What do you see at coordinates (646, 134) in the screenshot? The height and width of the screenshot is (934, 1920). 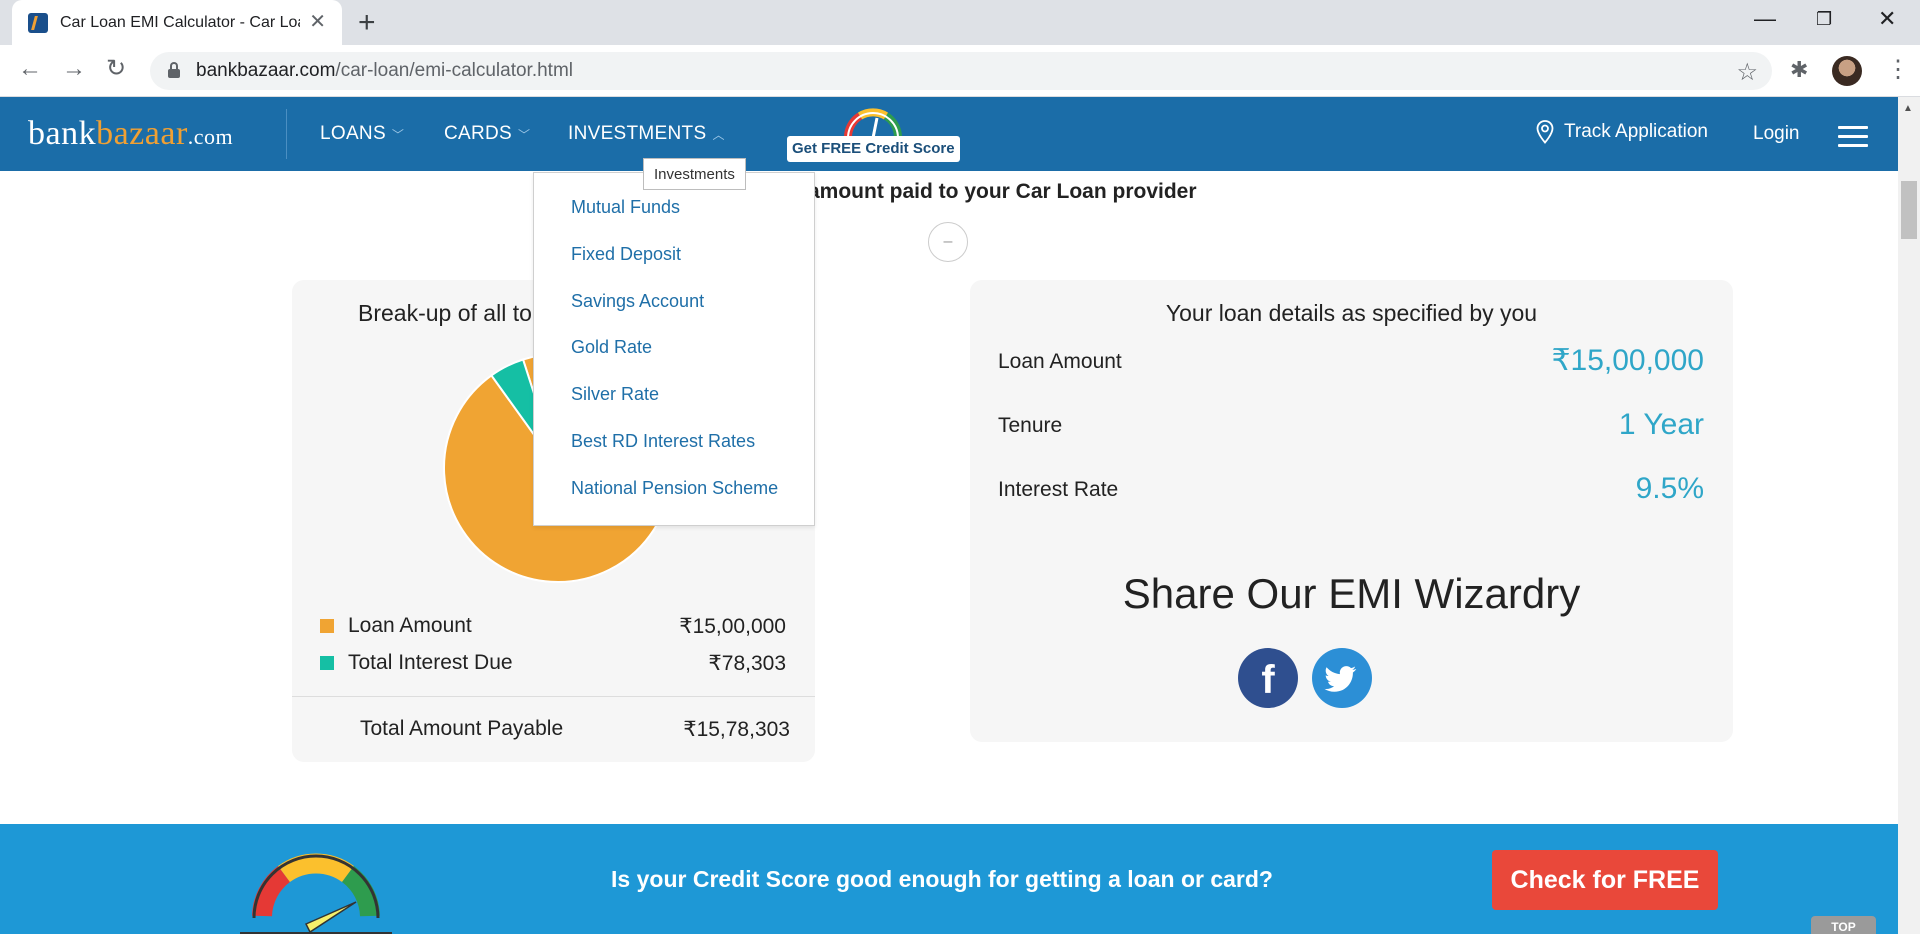 I see `nav-investments: INVESTMENTS ︿` at bounding box center [646, 134].